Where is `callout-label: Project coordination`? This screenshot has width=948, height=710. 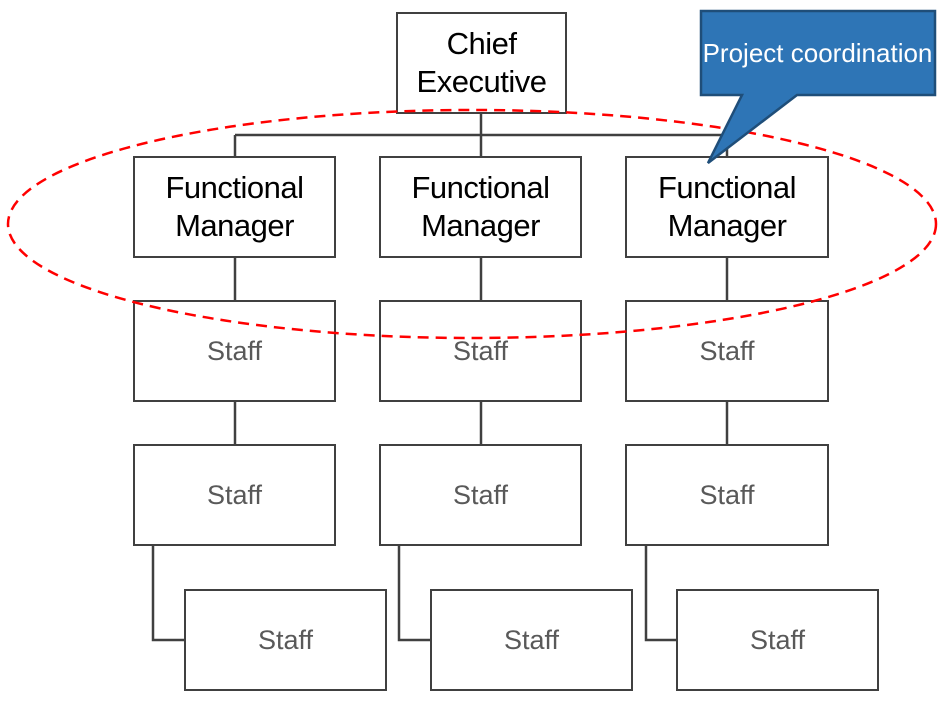 callout-label: Project coordination is located at coordinates (817, 53).